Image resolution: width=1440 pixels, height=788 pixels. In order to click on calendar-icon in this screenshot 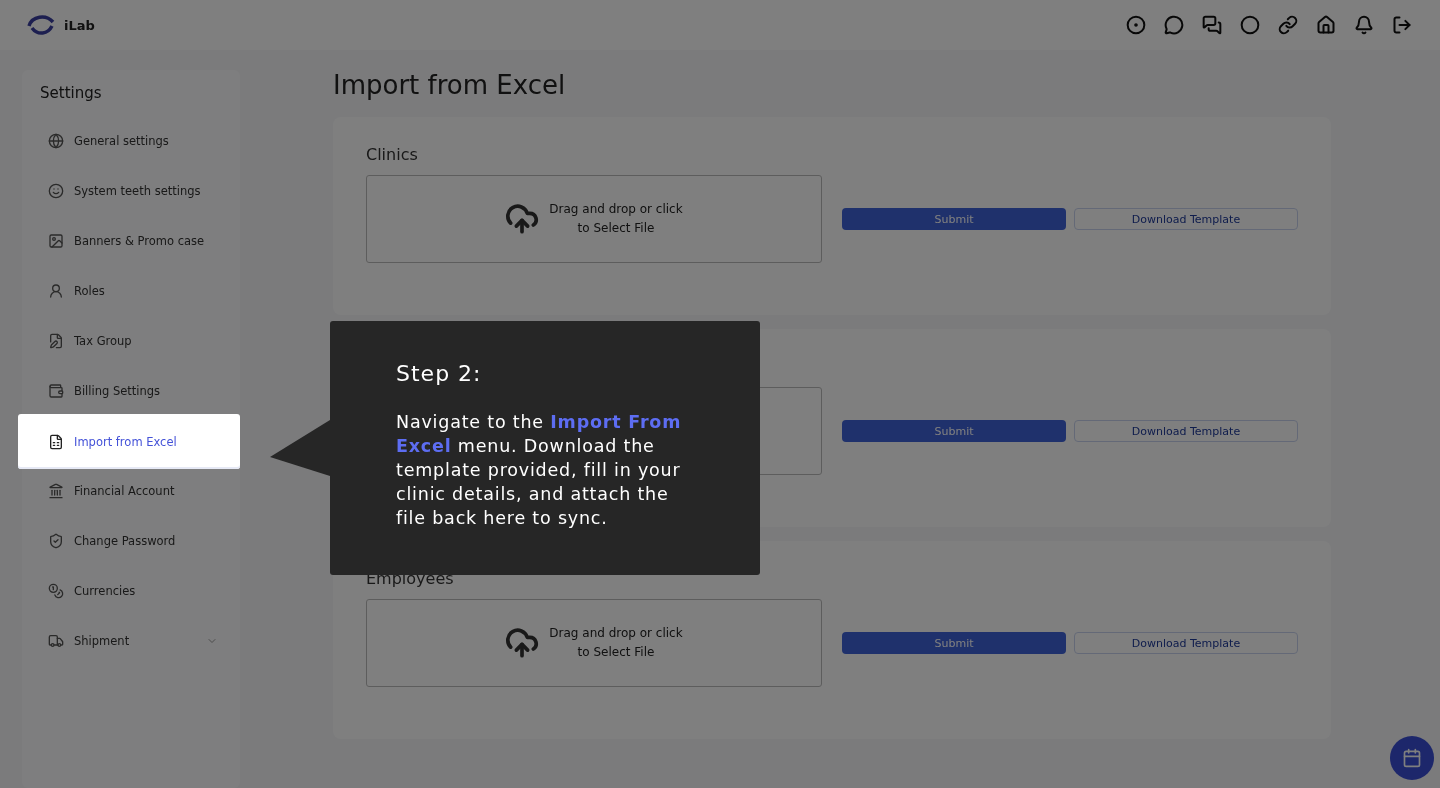, I will do `click(1412, 758)`.